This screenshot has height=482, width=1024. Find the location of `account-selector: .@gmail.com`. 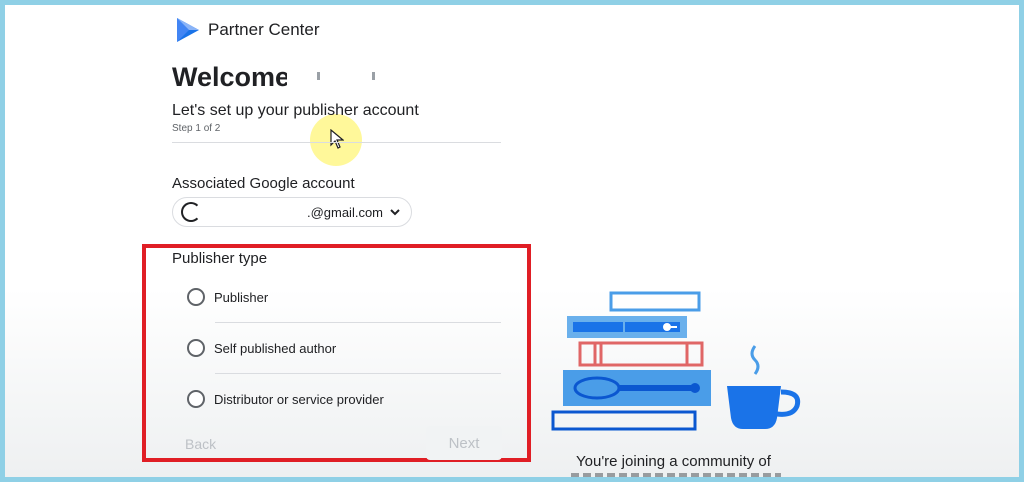

account-selector: .@gmail.com is located at coordinates (292, 212).